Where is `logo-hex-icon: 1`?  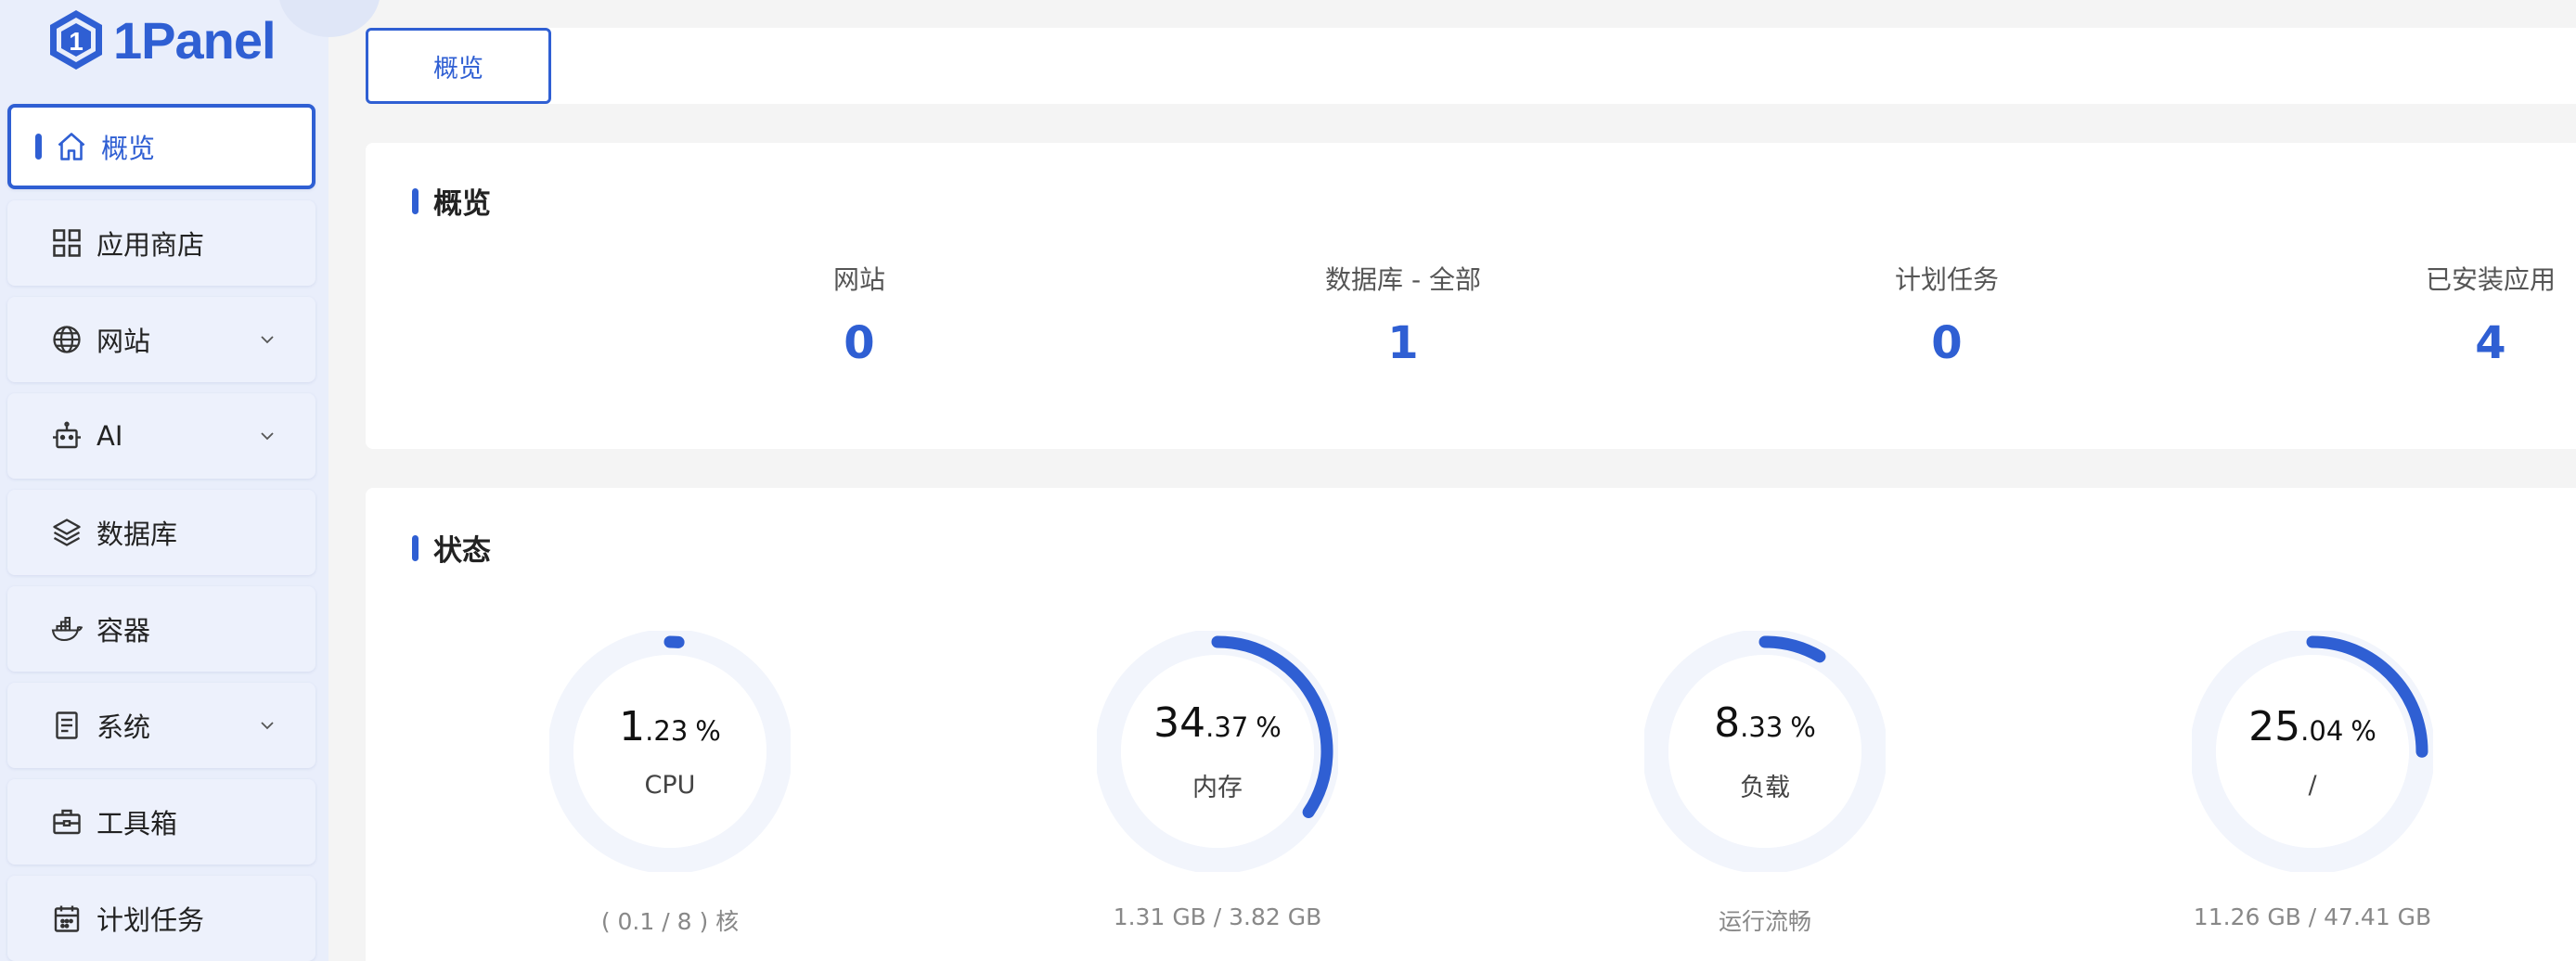
logo-hex-icon: 1 is located at coordinates (76, 40).